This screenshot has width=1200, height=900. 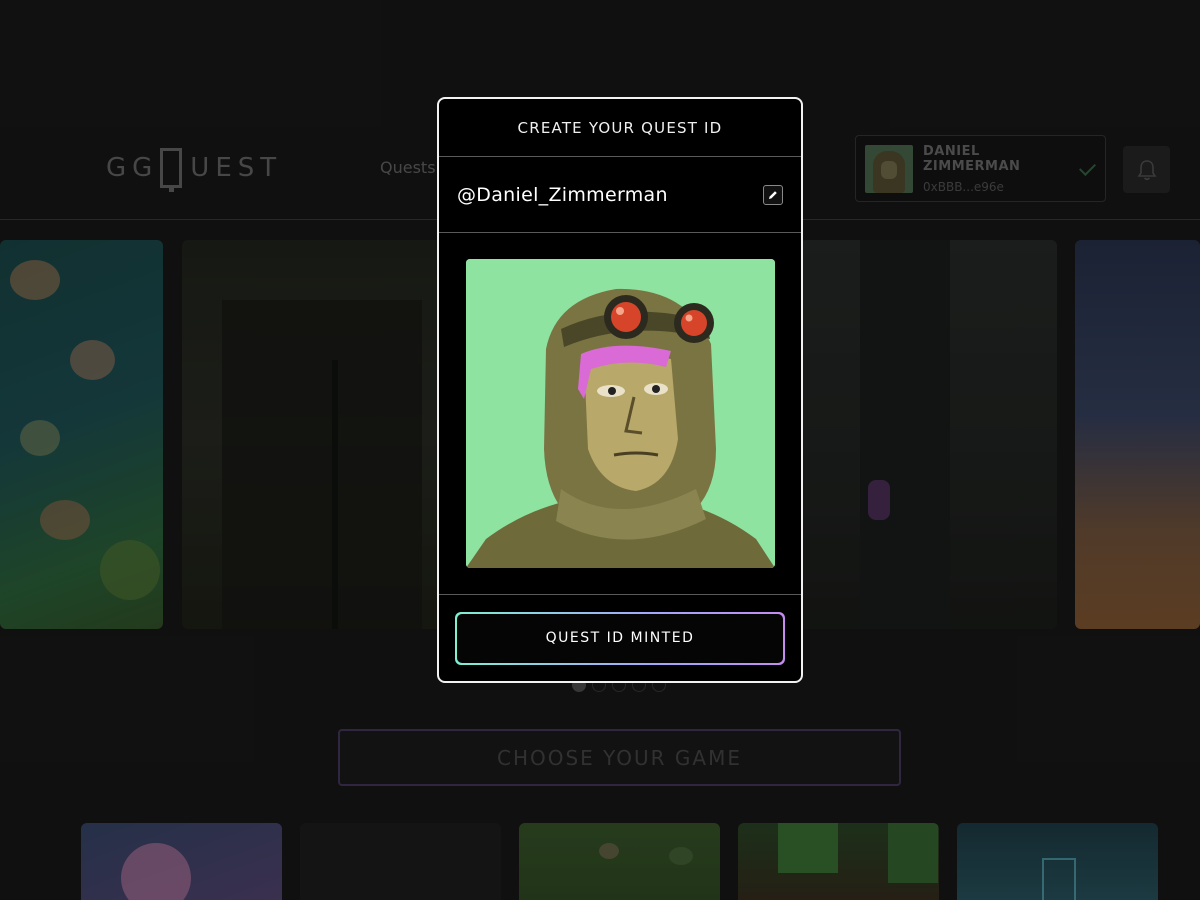 I want to click on quest-handle: @Daniel_Zimmerman, so click(x=562, y=194).